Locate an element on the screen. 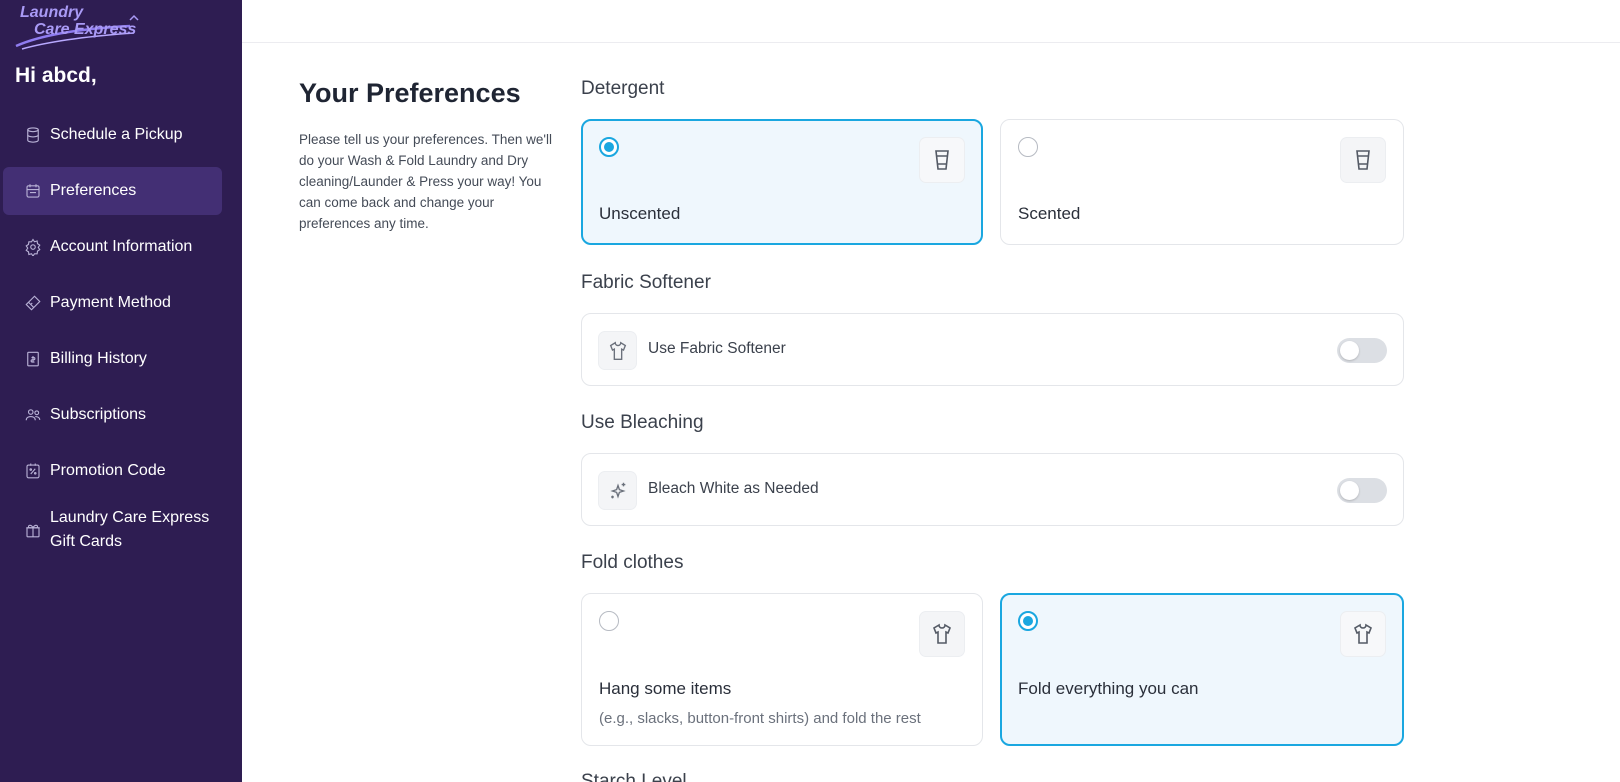 The height and width of the screenshot is (782, 1620). detergent-title: Detergent is located at coordinates (623, 88).